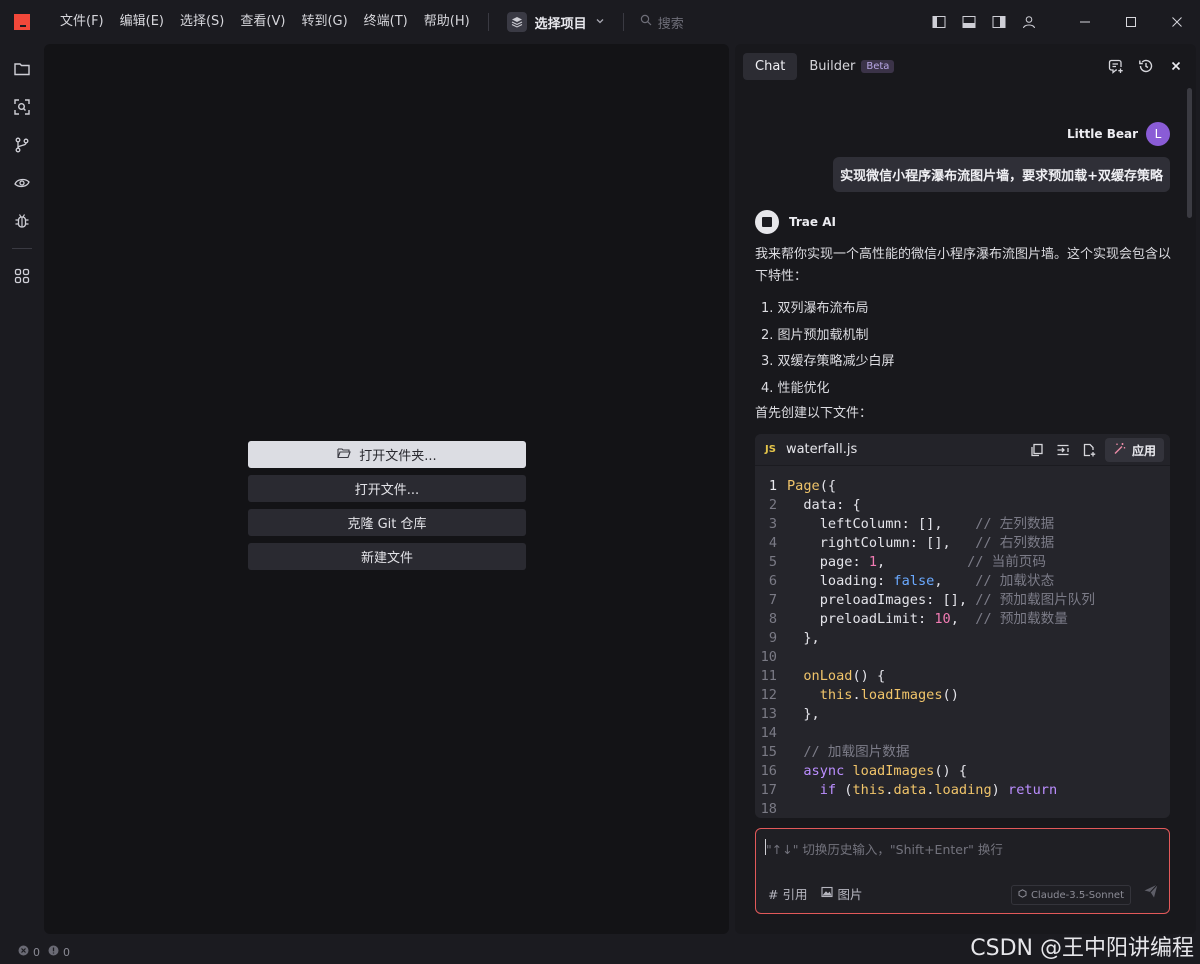 The image size is (1200, 964). I want to click on source-control-icon, so click(22, 145).